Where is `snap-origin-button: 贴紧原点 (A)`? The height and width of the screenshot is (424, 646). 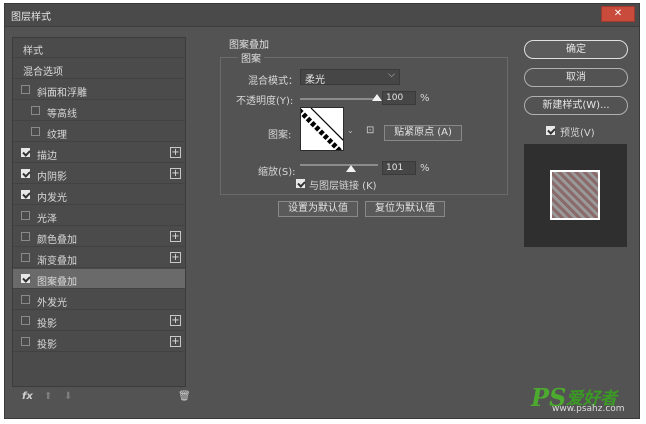 snap-origin-button: 贴紧原点 (A) is located at coordinates (423, 133).